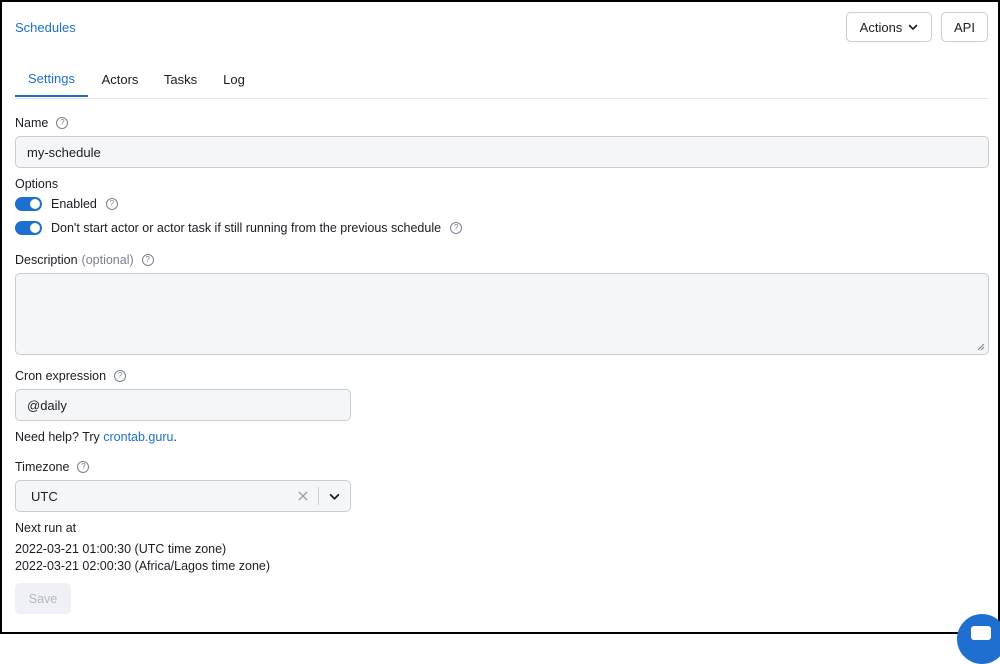 The width and height of the screenshot is (1000, 664). I want to click on api-button: API, so click(964, 27).